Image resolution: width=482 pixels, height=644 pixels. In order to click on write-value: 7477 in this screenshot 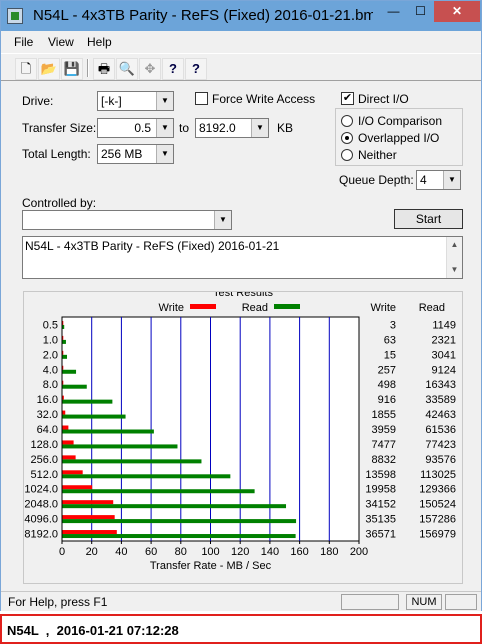, I will do `click(384, 445)`.